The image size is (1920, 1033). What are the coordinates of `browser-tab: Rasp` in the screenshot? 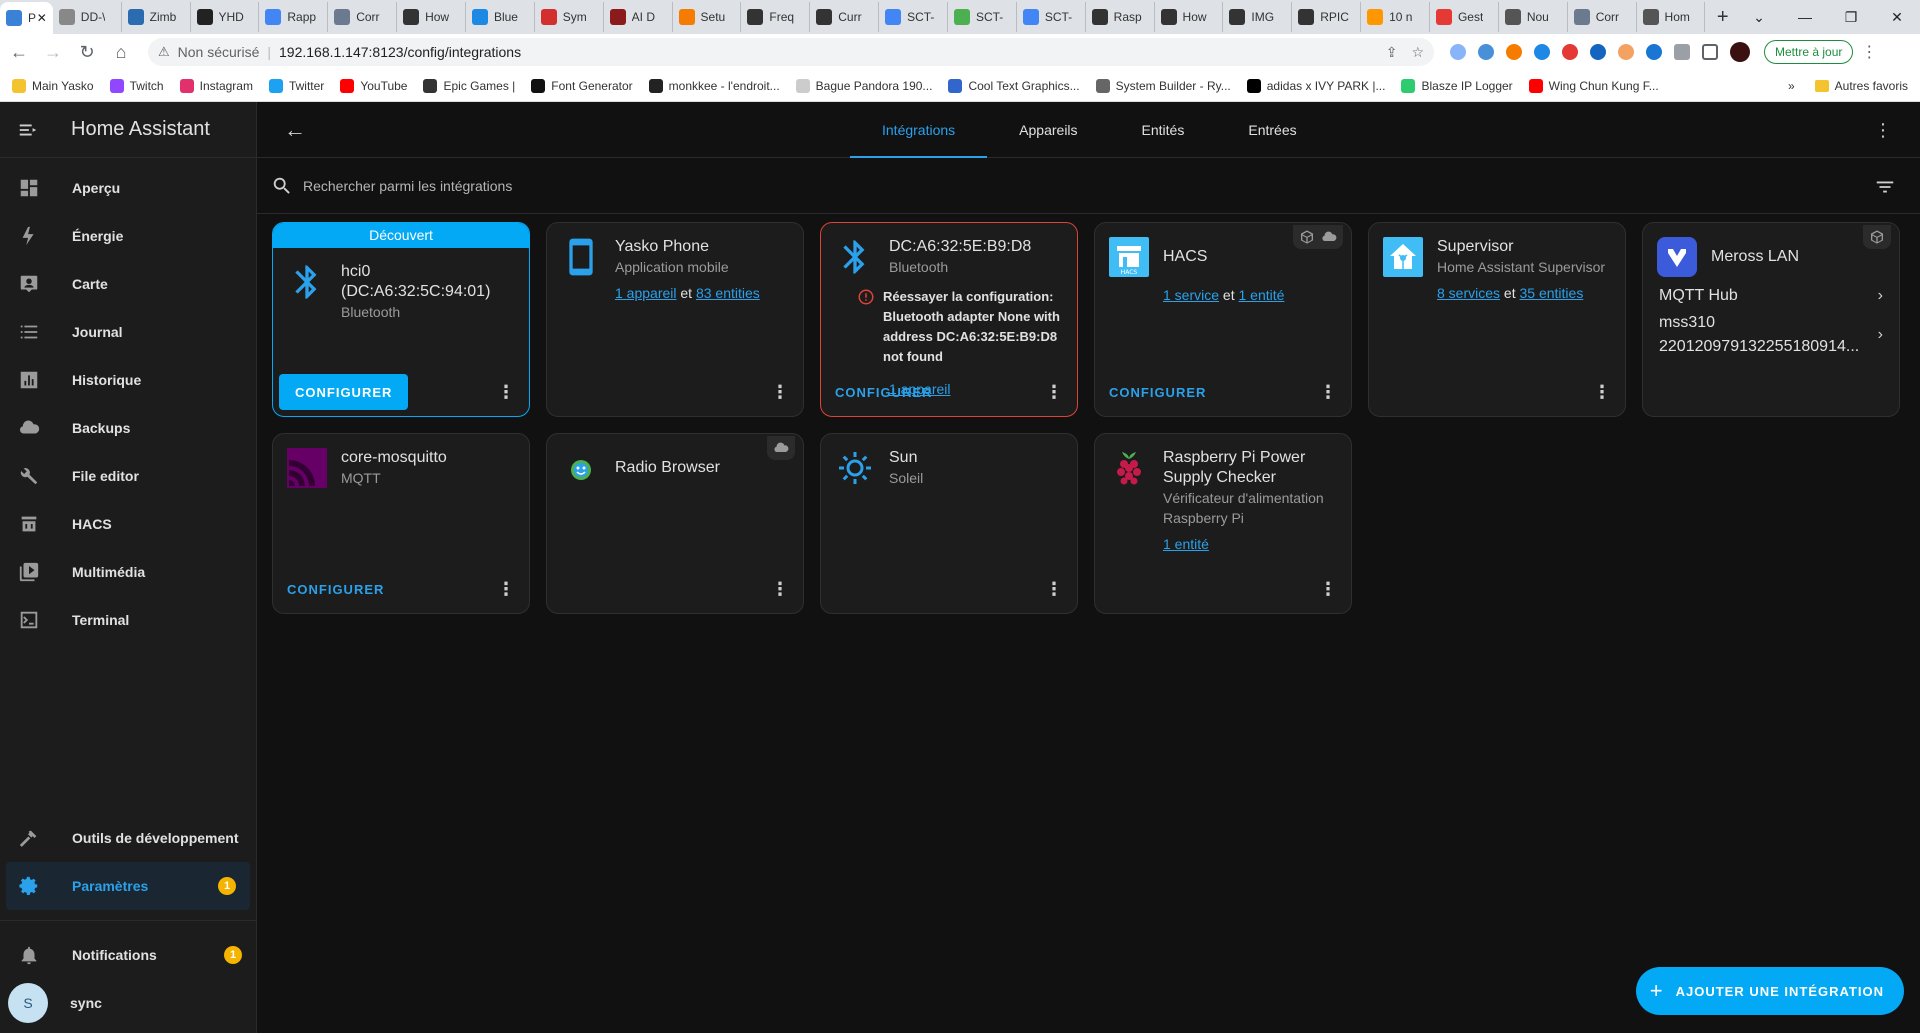 It's located at (1120, 17).